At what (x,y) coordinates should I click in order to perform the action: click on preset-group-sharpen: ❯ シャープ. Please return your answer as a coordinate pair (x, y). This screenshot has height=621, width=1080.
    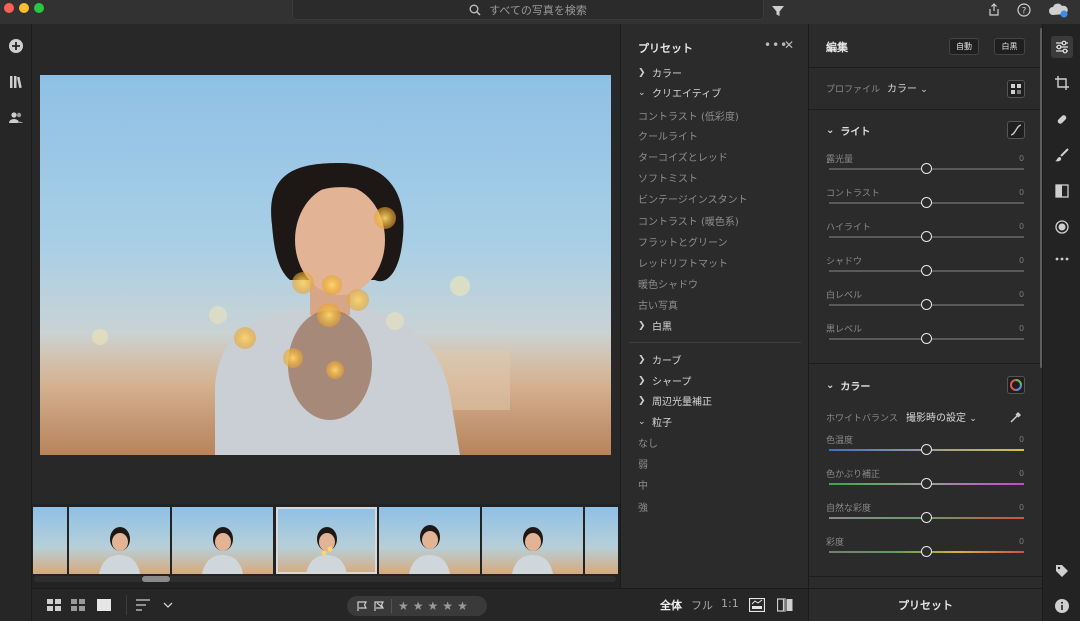
    Looking at the image, I should click on (664, 381).